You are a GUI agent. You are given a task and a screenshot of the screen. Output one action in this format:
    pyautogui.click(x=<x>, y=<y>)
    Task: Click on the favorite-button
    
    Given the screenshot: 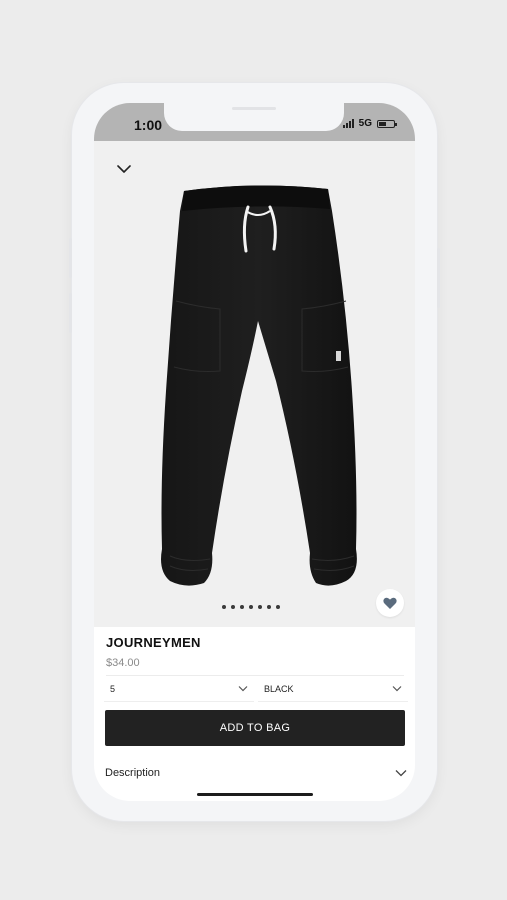 What is the action you would take?
    pyautogui.click(x=390, y=603)
    